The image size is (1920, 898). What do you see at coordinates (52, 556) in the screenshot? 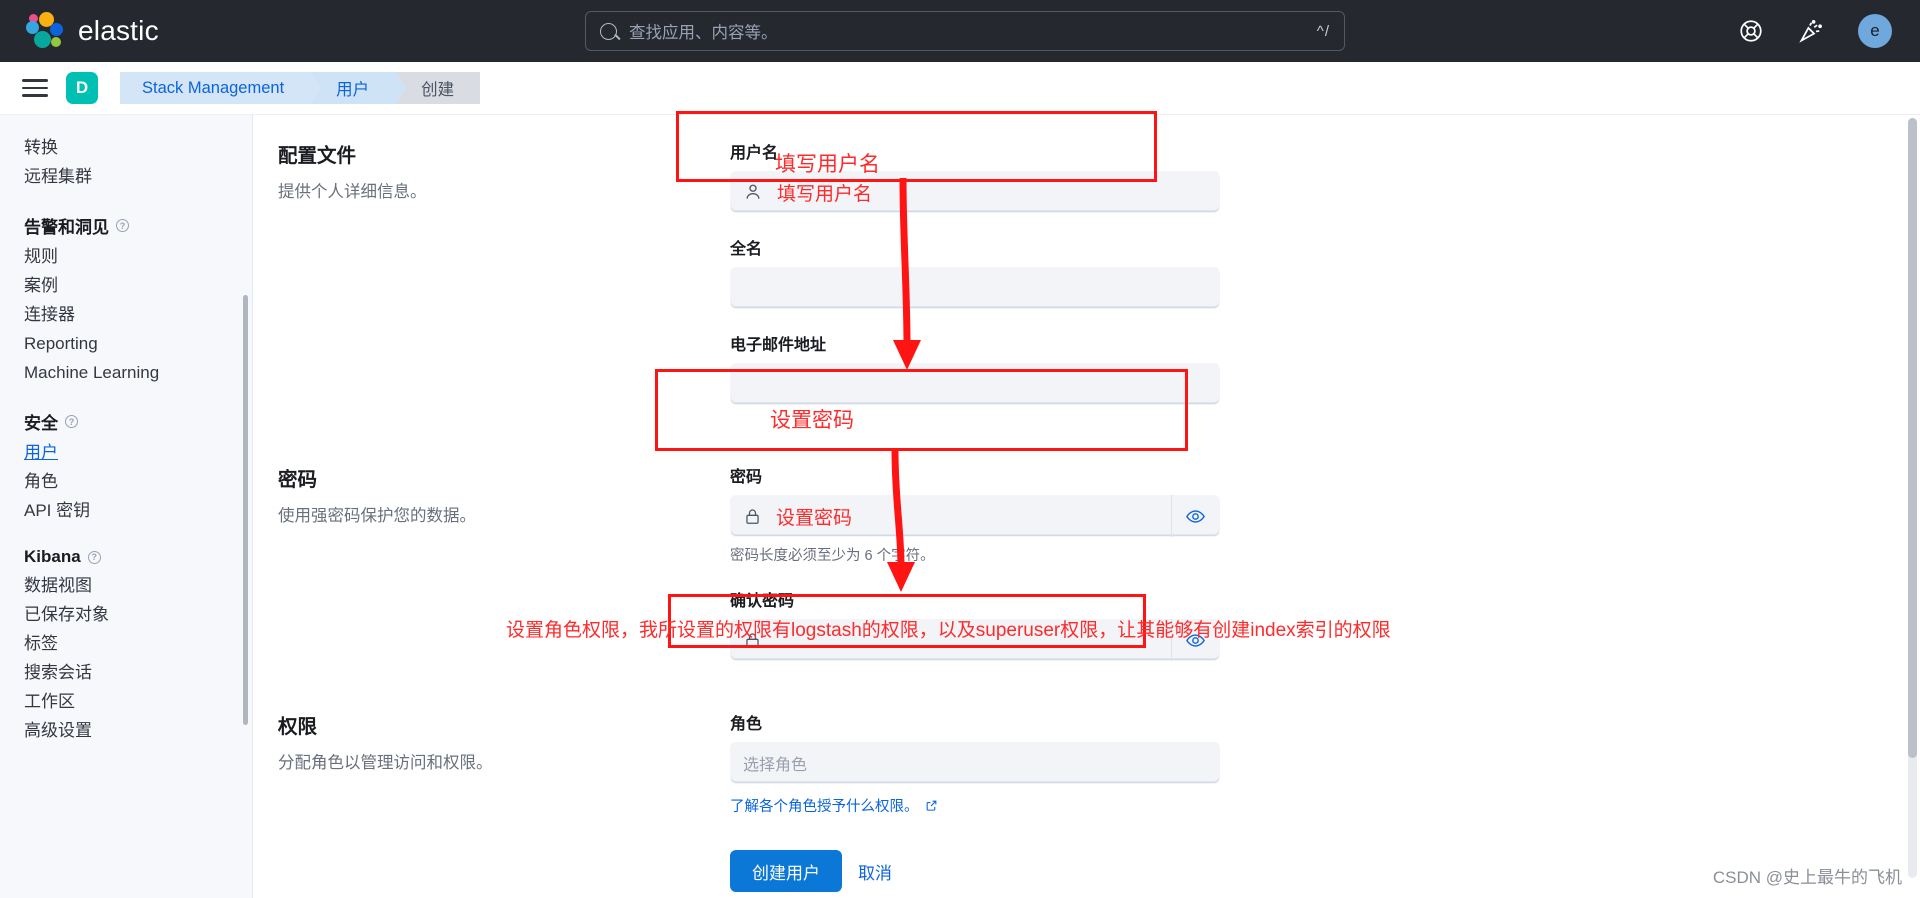
I see `sidebar-group-kibana-label: Kibana` at bounding box center [52, 556].